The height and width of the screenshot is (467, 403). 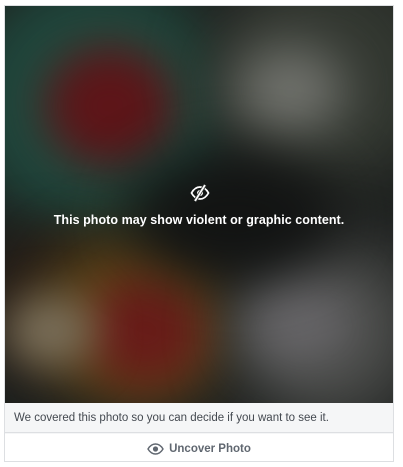 I want to click on eye-icon, so click(x=155, y=448).